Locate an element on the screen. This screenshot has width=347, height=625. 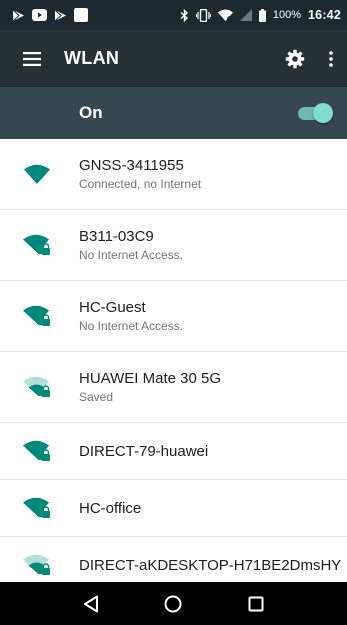
status-bar-notifications is located at coordinates (50, 15).